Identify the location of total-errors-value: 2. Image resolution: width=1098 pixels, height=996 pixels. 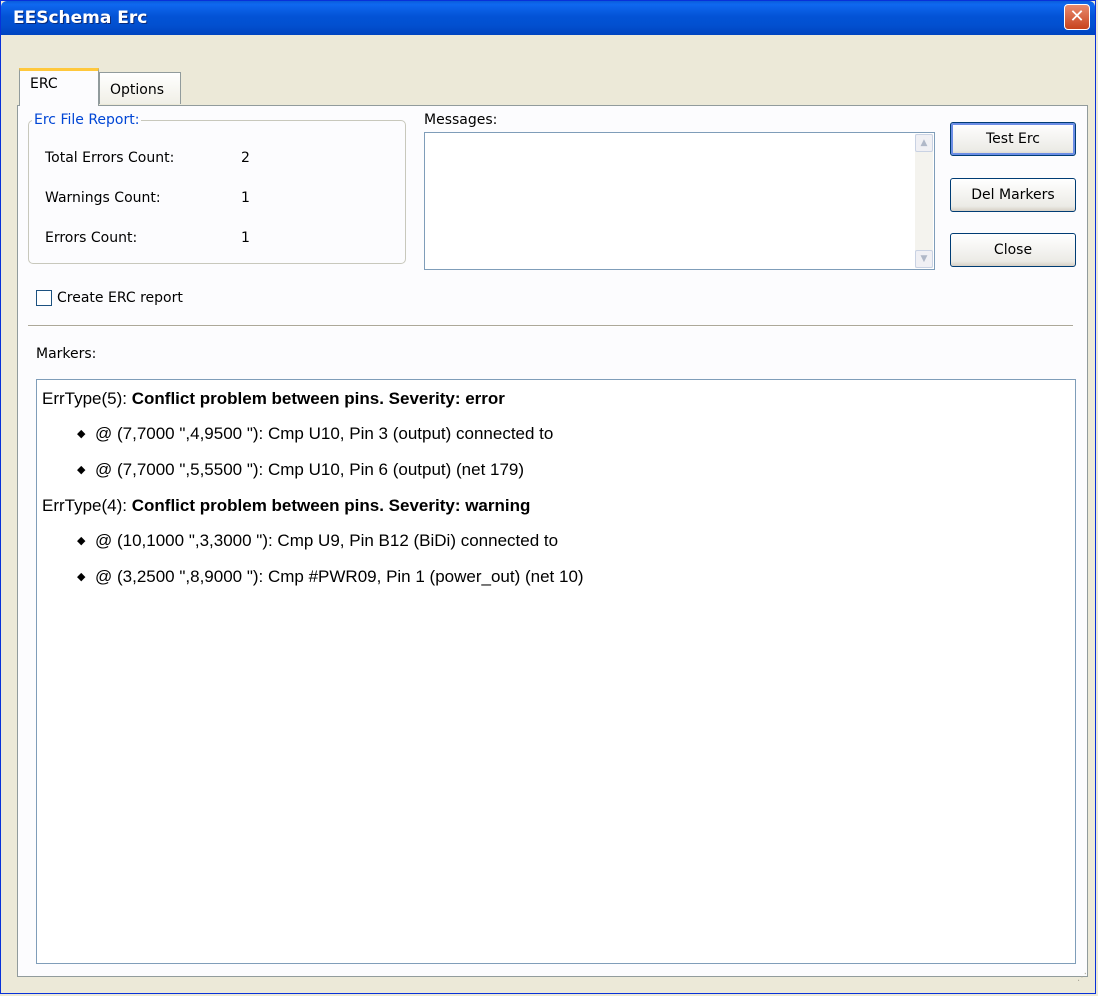
(245, 158).